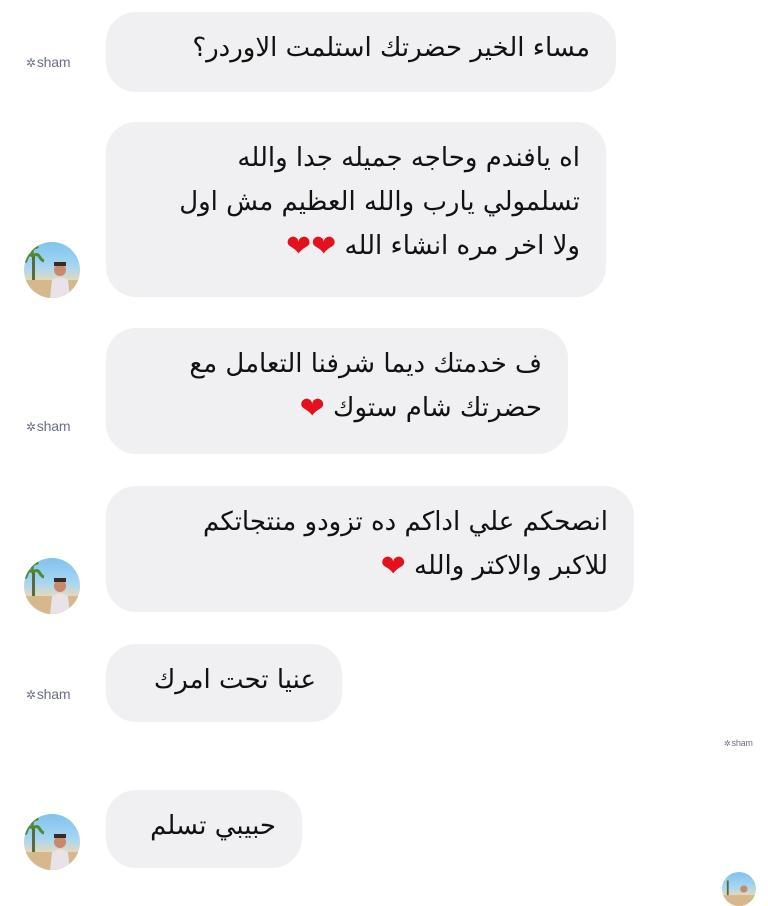 The width and height of the screenshot is (768, 906). What do you see at coordinates (462, 246) in the screenshot?
I see `message-text: ولا اخر مره انشاء الله` at bounding box center [462, 246].